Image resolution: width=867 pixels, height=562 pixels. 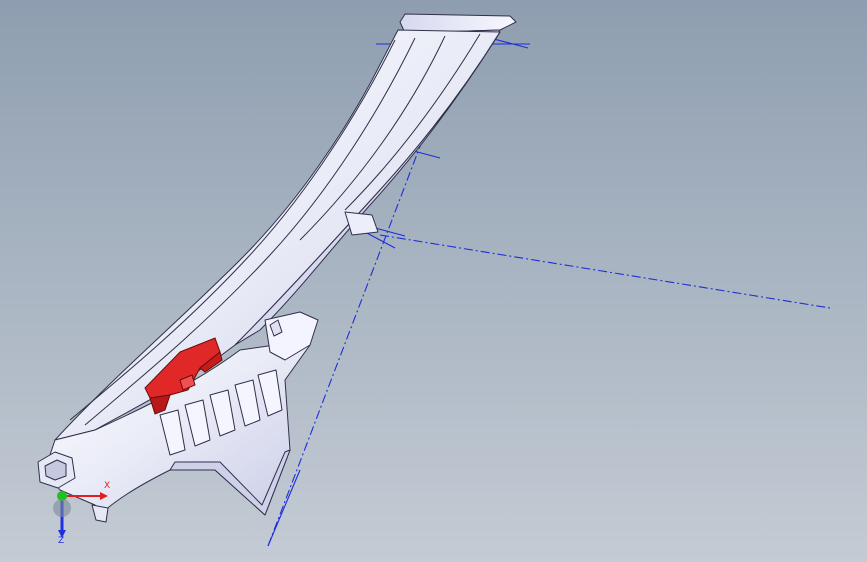 What do you see at coordinates (61, 541) in the screenshot?
I see `z-axis-label: Z` at bounding box center [61, 541].